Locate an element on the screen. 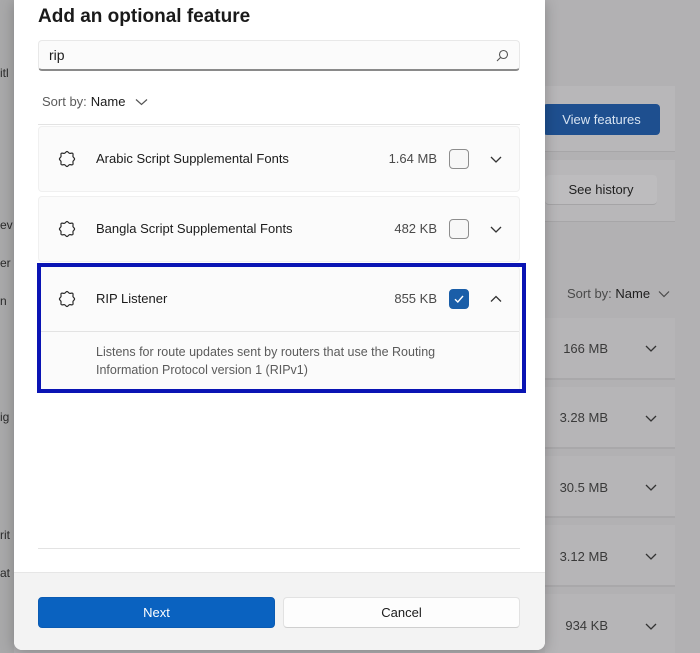  feature-name: Arabic Script Supplemental Fonts is located at coordinates (192, 158).